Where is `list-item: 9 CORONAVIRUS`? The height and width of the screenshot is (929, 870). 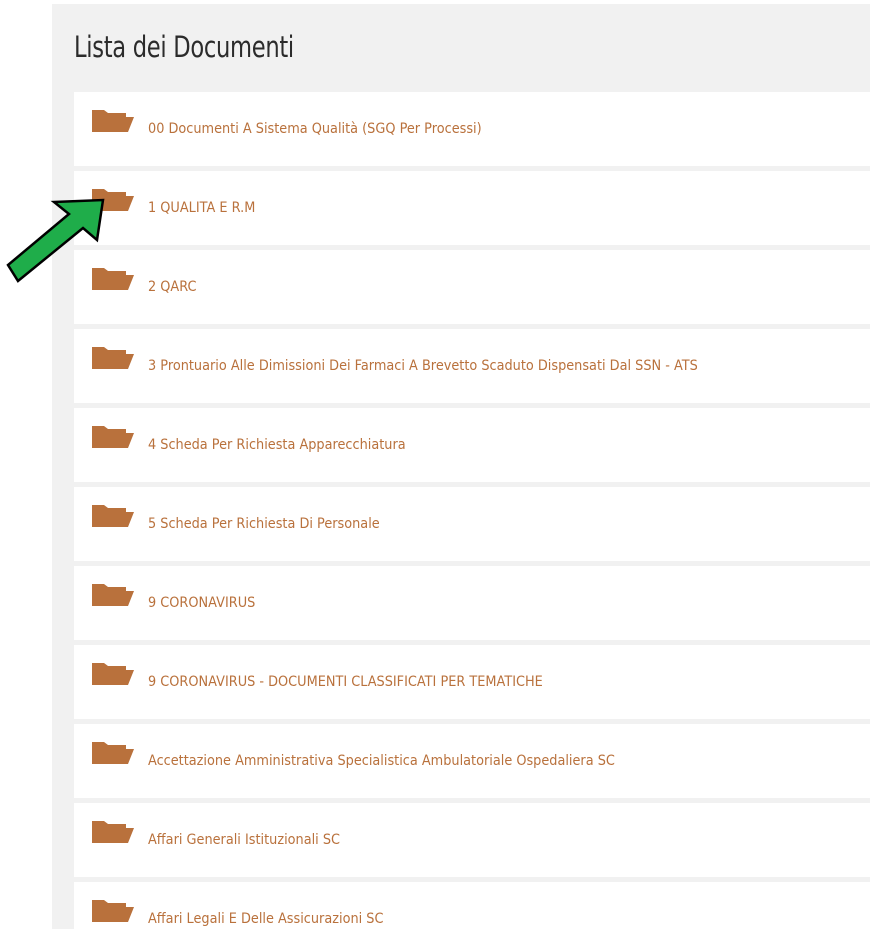
list-item: 9 CORONAVIRUS is located at coordinates (472, 603).